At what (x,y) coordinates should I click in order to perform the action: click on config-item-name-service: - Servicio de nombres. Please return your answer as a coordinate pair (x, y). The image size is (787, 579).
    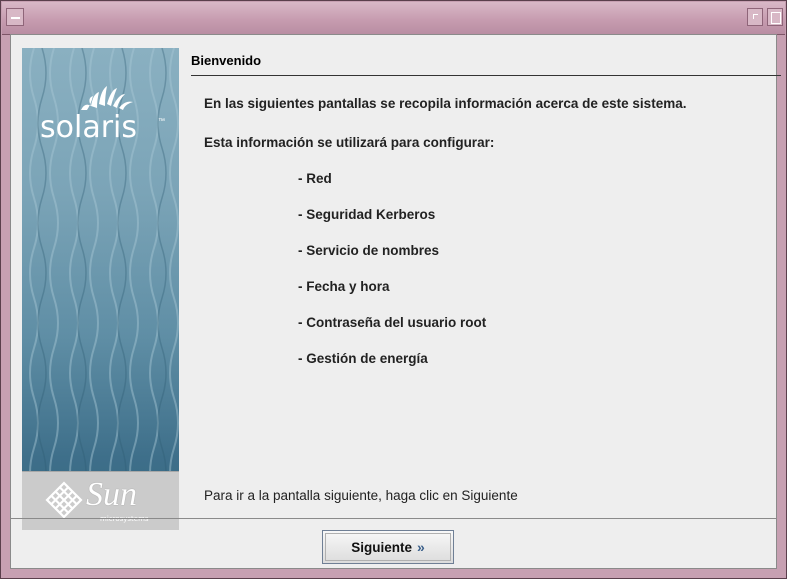
    Looking at the image, I should click on (369, 250).